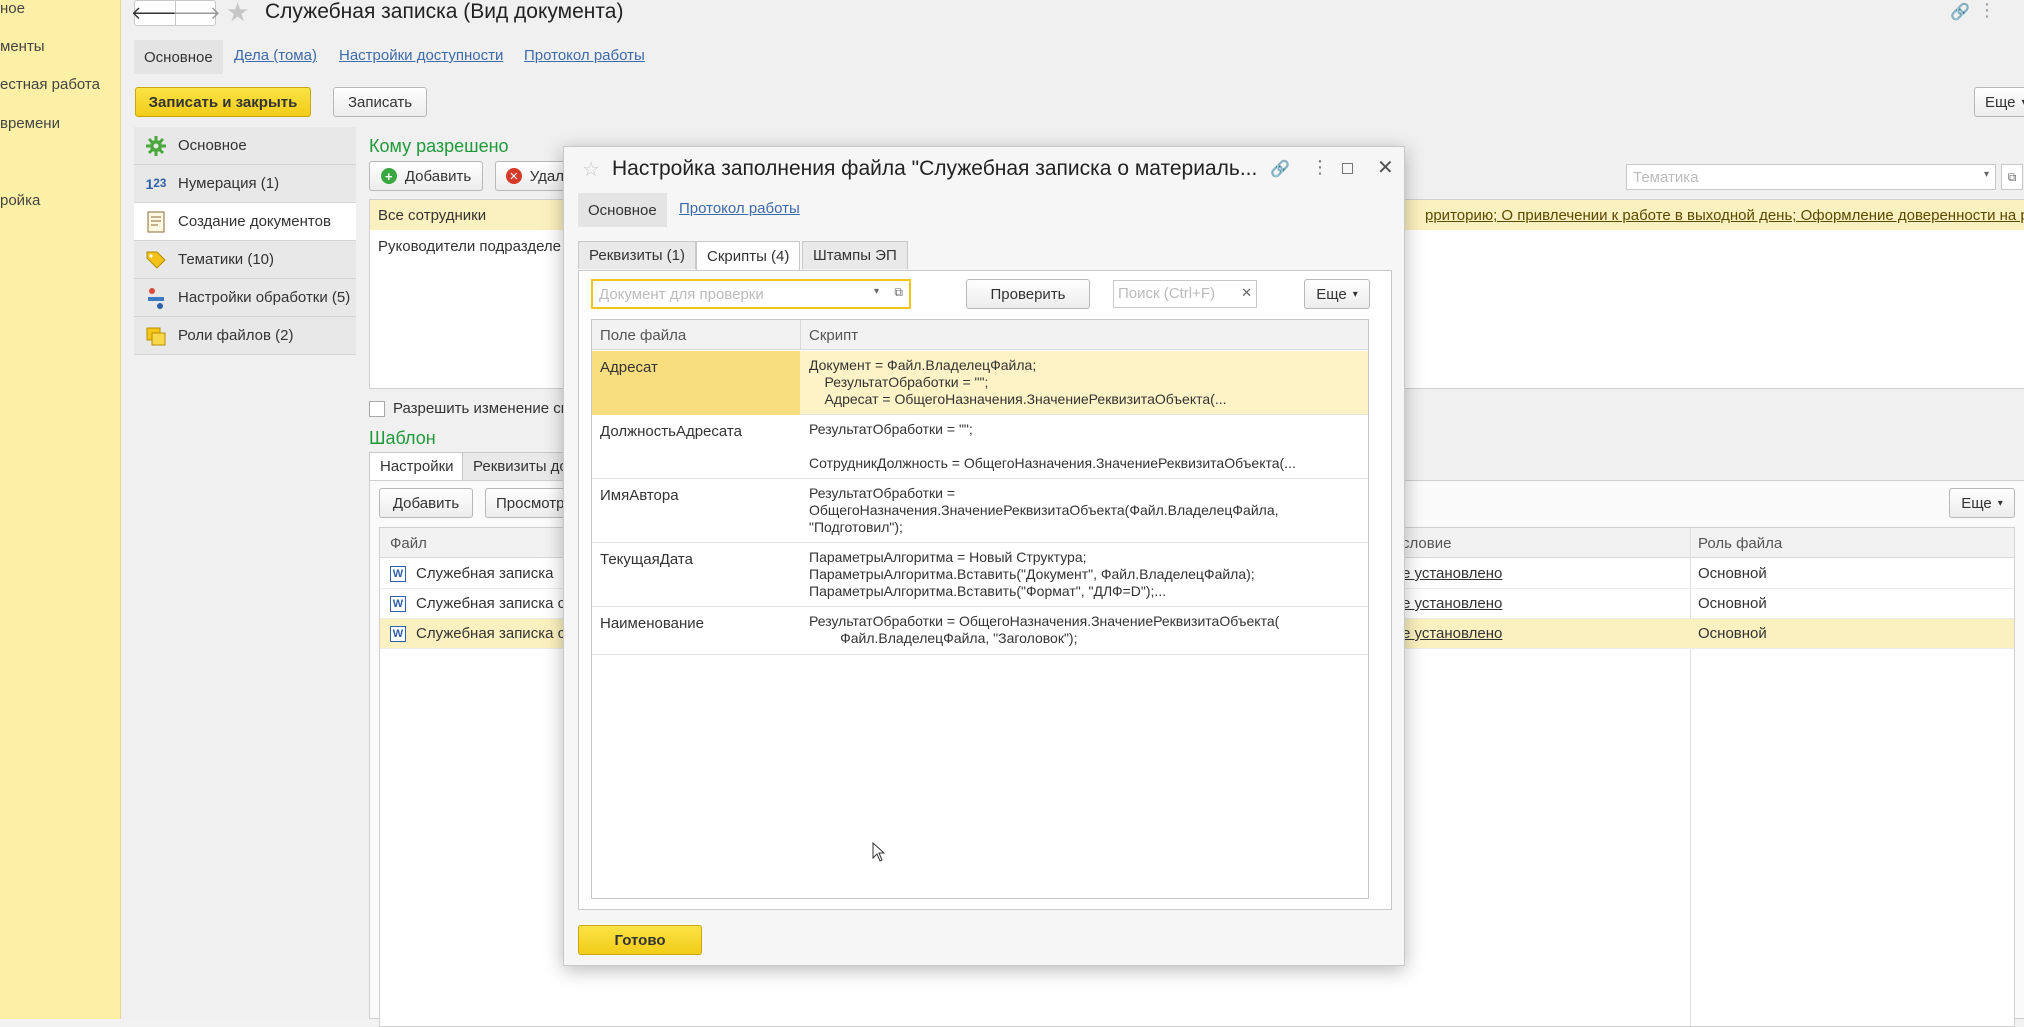 This screenshot has height=1027, width=2024. I want to click on nav-item-file-roles-label: Роли файлов (2), so click(236, 335).